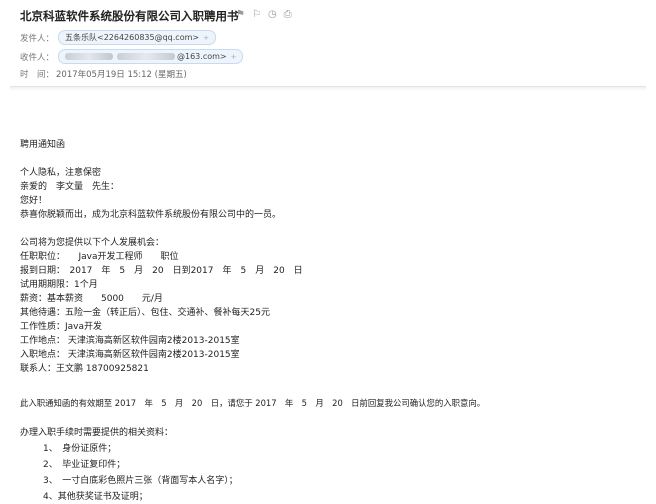  What do you see at coordinates (61, 173) in the screenshot?
I see `body-line: 个人隐私，注意保密` at bounding box center [61, 173].